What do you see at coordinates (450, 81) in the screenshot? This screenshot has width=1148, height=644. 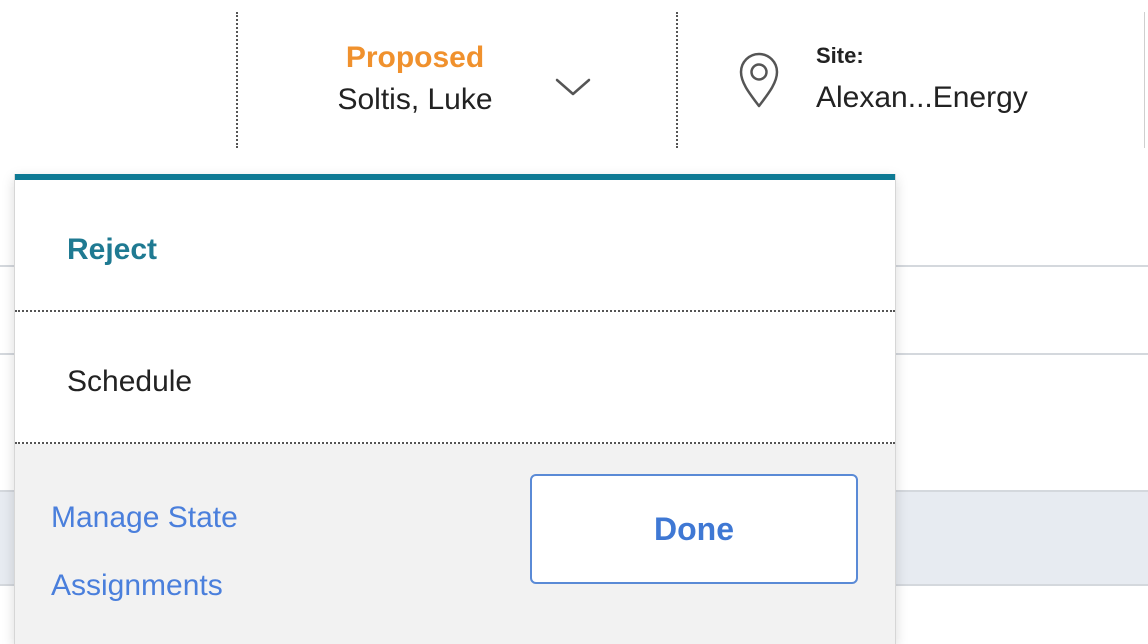 I see `state-selector: Proposed Soltis, Luke` at bounding box center [450, 81].